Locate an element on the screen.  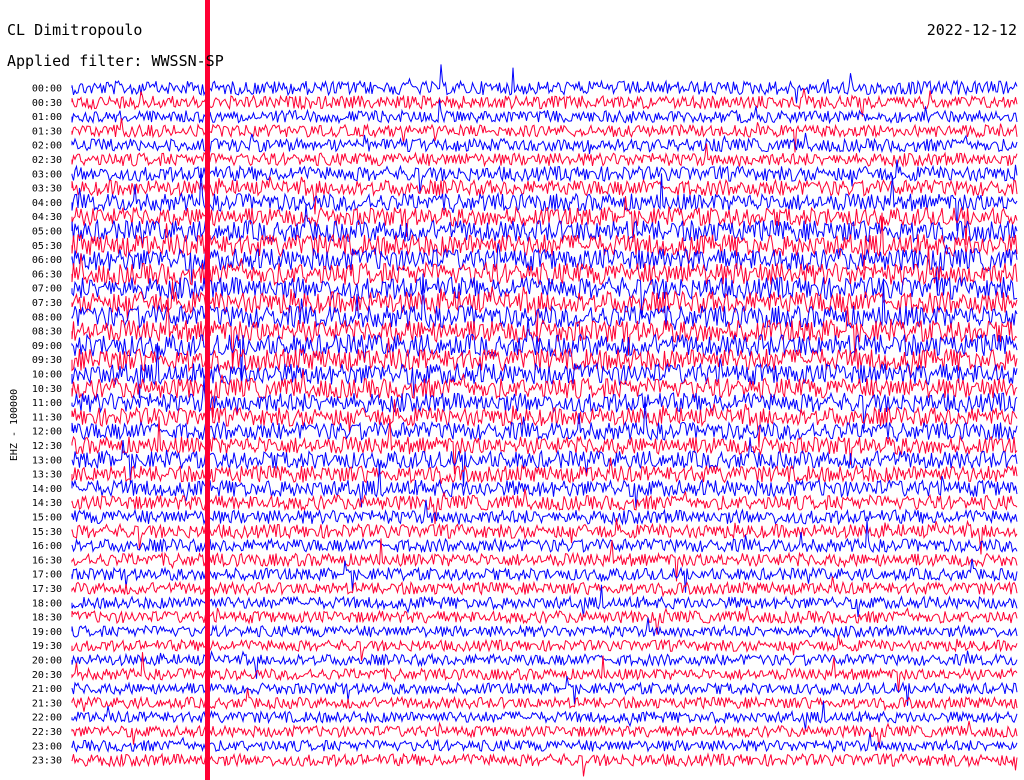
time-tick-label: 13:00 is located at coordinates (47, 460).